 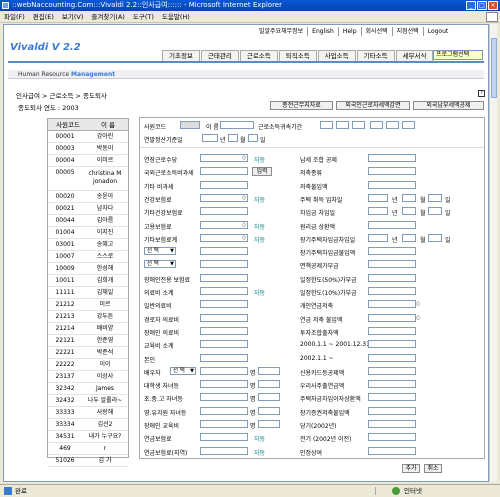 What do you see at coordinates (88, 425) in the screenshot?
I see `list-item: 33334 김선2` at bounding box center [88, 425].